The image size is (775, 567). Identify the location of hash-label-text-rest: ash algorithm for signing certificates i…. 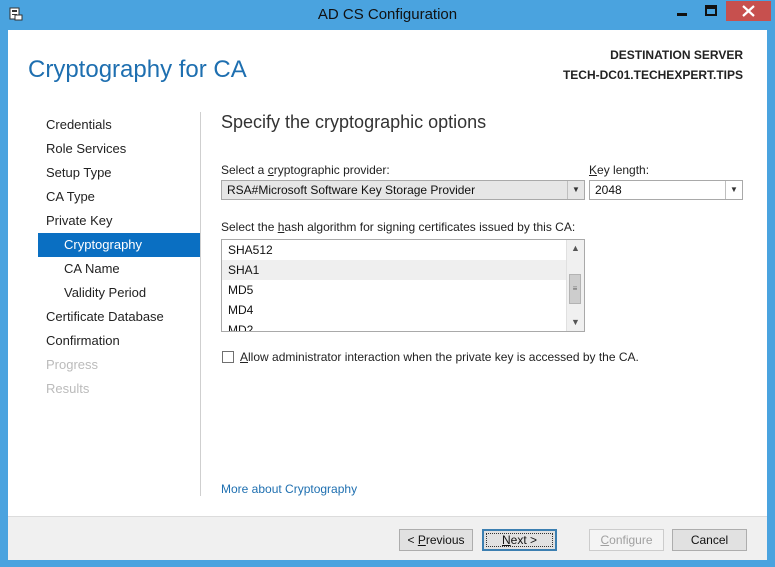
(430, 227).